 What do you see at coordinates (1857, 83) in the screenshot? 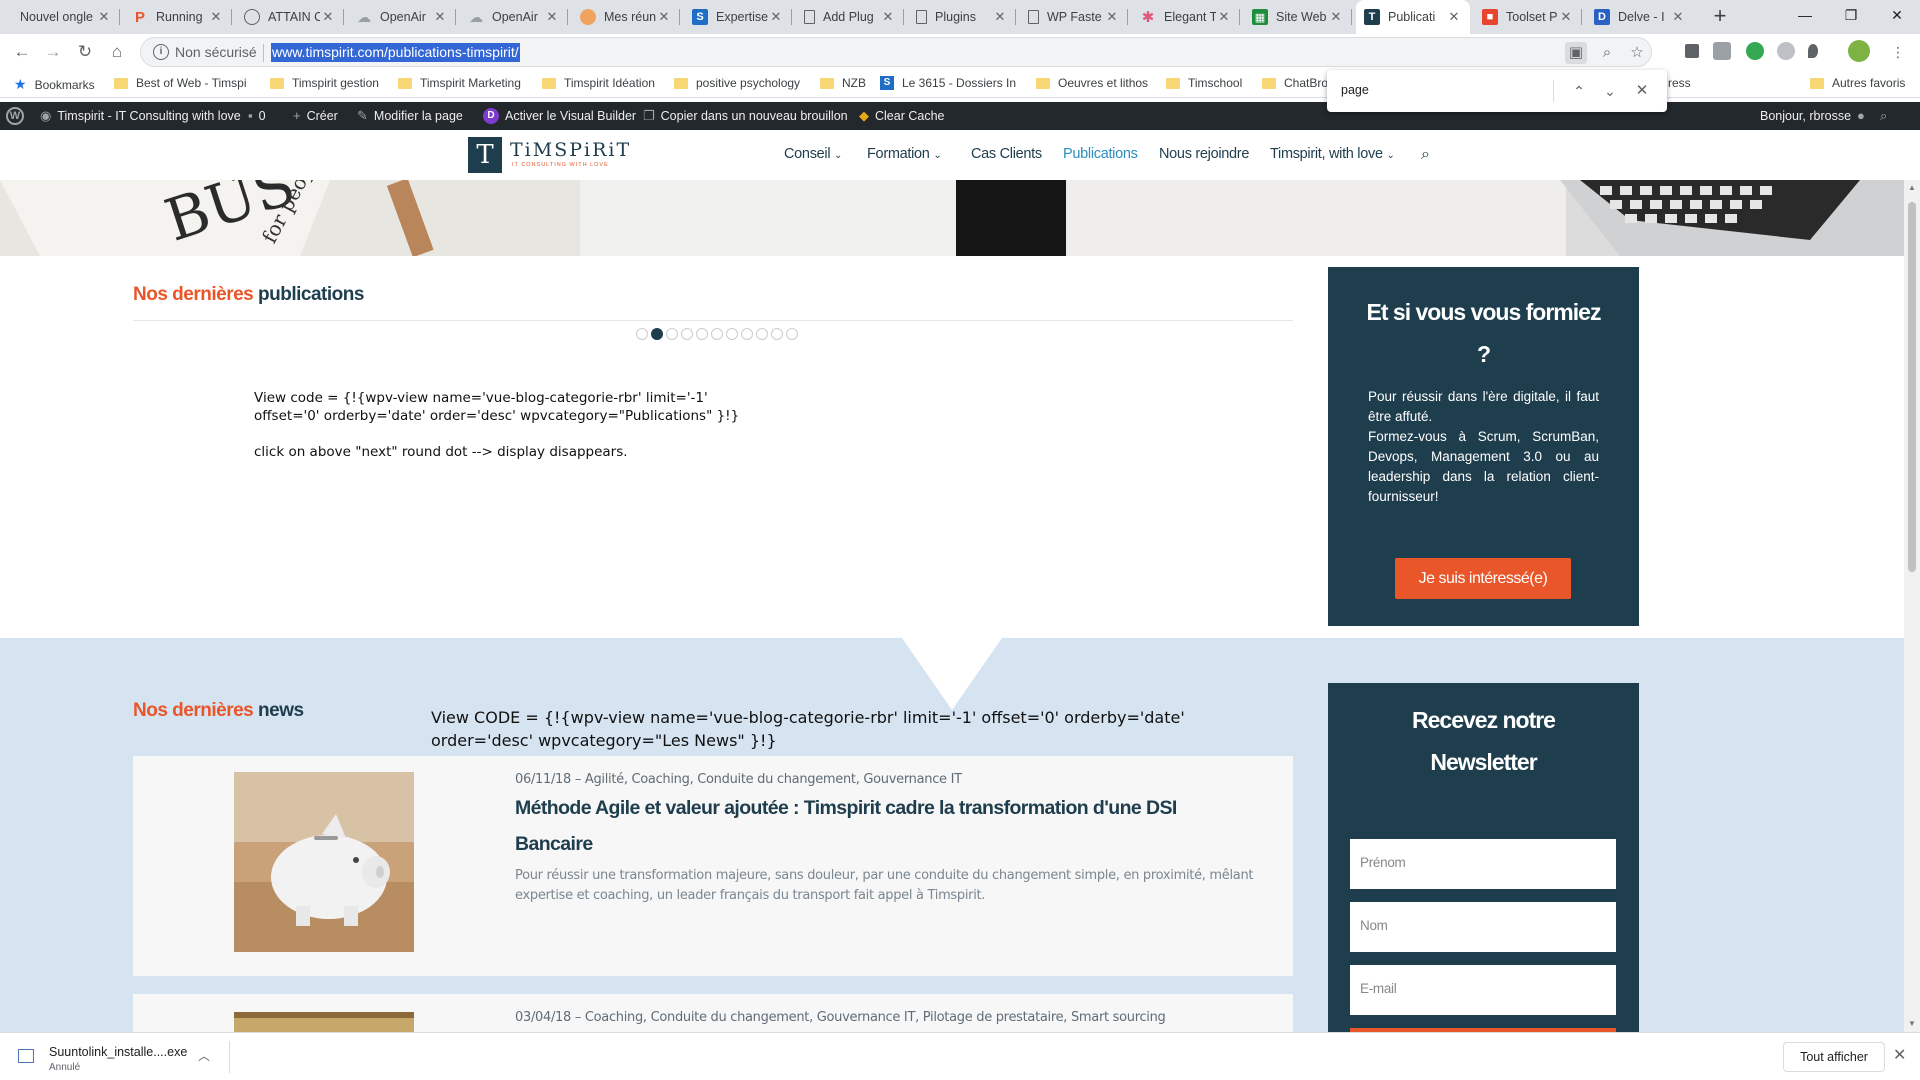
I see `bookmark-item: Autres favoris` at bounding box center [1857, 83].